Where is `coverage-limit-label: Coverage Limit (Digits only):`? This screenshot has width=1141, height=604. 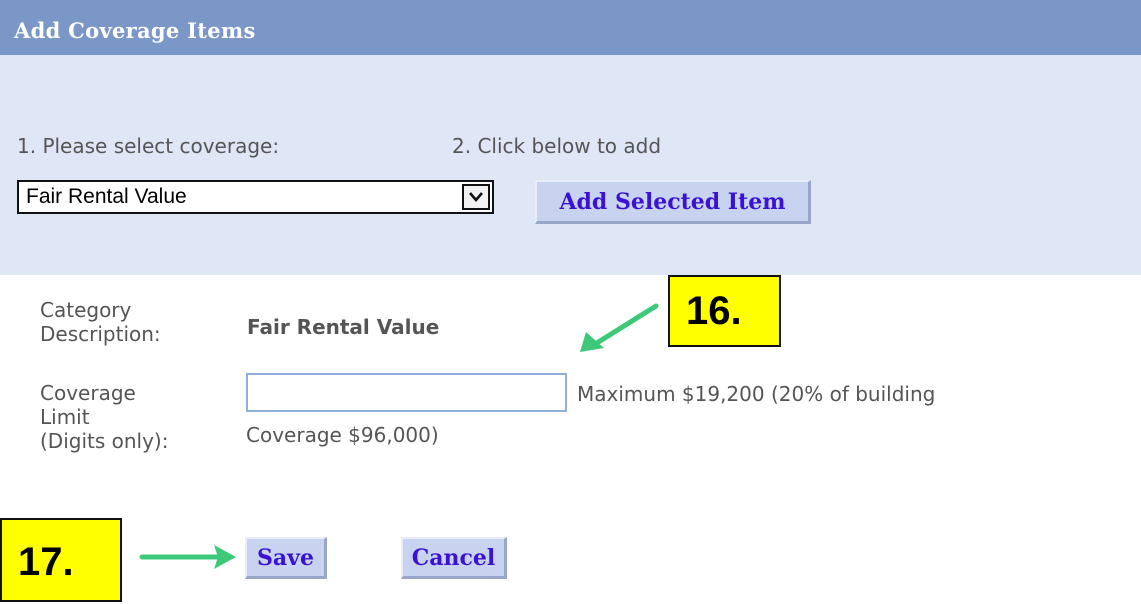
coverage-limit-label: Coverage Limit (Digits only): is located at coordinates (104, 417).